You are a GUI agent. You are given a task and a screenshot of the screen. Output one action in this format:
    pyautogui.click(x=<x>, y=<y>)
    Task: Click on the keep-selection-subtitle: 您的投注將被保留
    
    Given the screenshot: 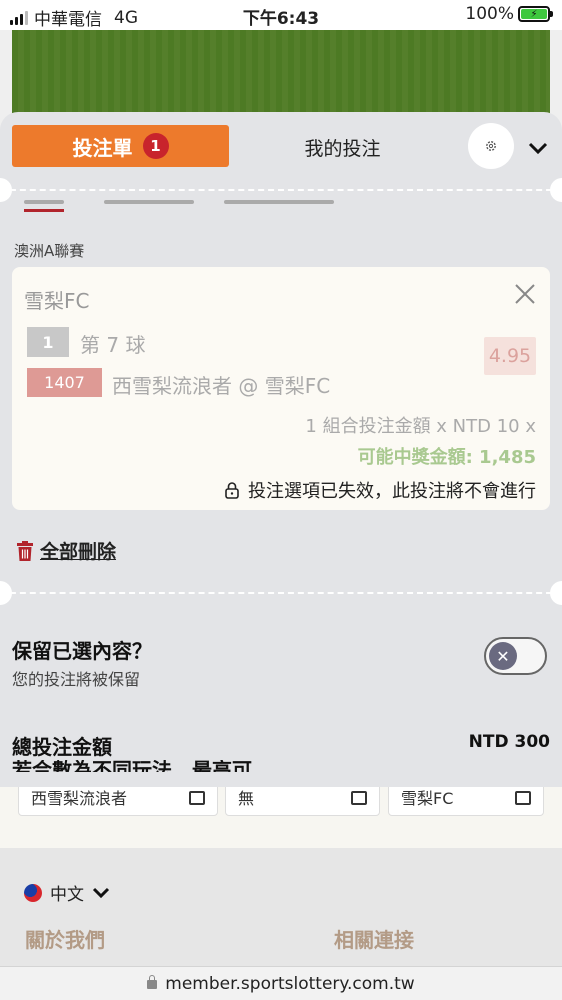 What is the action you would take?
    pyautogui.click(x=76, y=679)
    